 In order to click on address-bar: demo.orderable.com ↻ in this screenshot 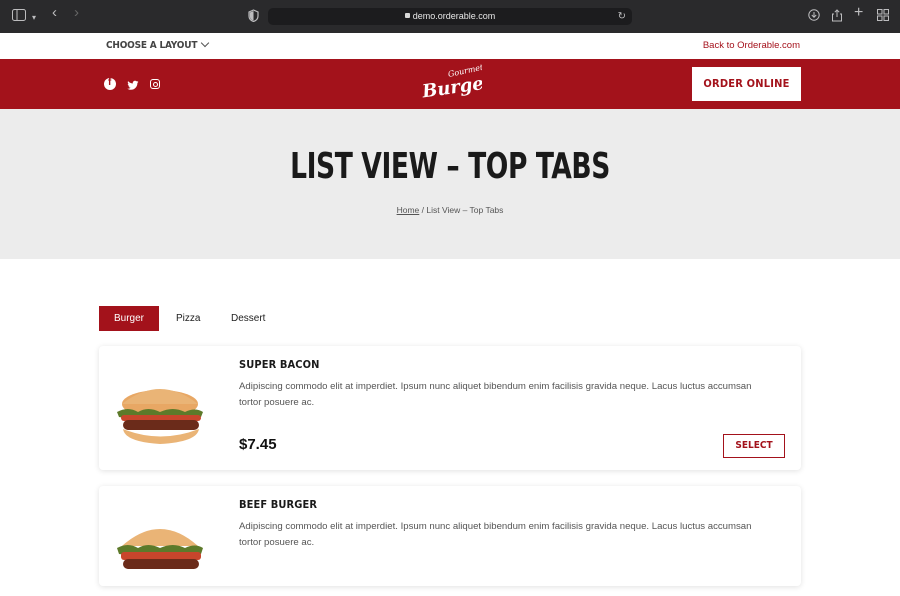, I will do `click(450, 16)`.